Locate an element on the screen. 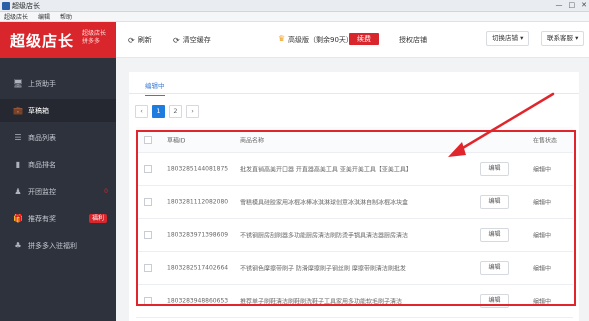 This screenshot has width=589, height=321. sidebar-item-label: 商品排名 is located at coordinates (42, 164).